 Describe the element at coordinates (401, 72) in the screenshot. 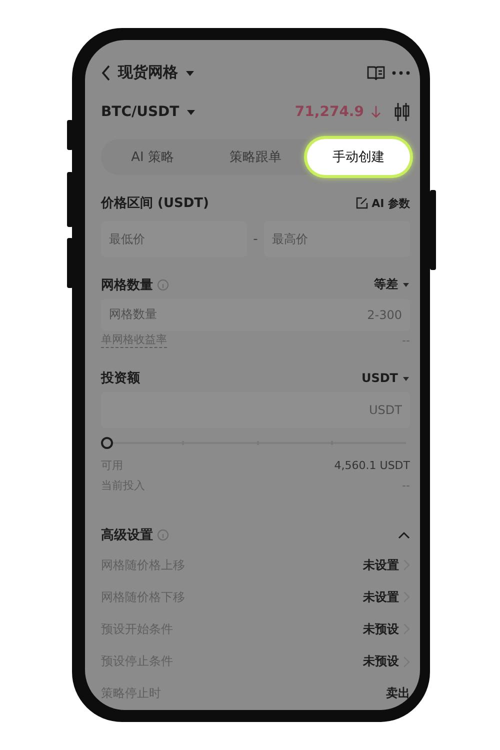

I see `more-icon` at that location.